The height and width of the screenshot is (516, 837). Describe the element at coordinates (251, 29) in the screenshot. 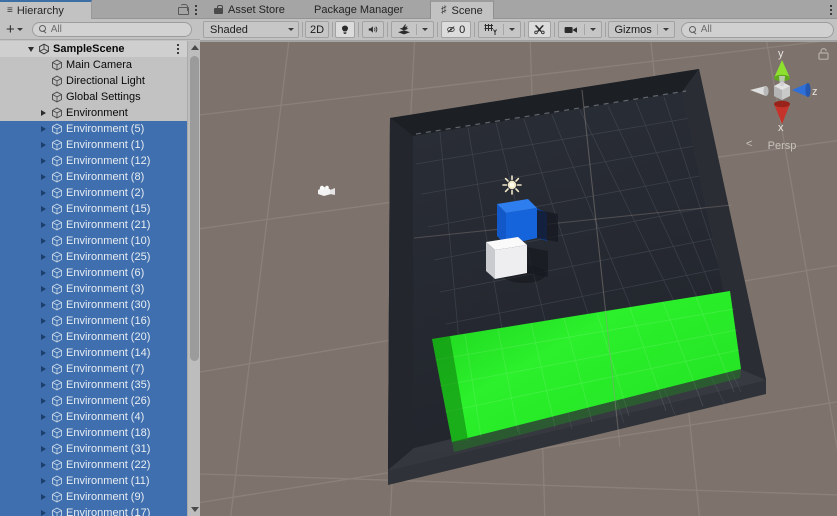

I see `draw-mode-dropdown: Shaded` at that location.